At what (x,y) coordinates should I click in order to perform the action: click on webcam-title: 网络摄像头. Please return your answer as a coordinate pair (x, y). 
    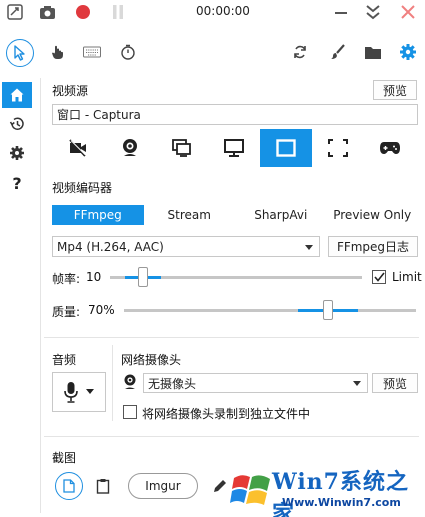
    Looking at the image, I should click on (151, 360).